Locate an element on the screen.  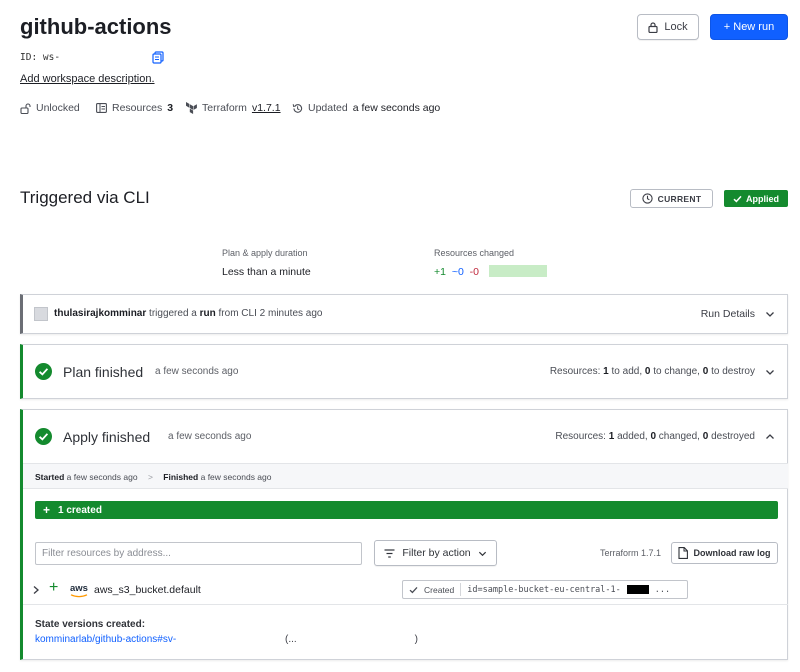
changes-destroy: -0 is located at coordinates (474, 272).